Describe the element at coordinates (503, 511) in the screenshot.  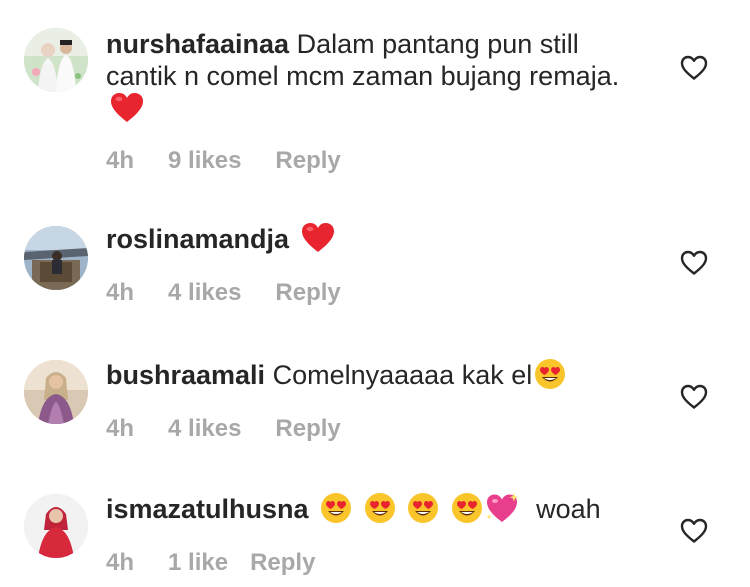
I see `sparkling-heart-emoji-icon` at that location.